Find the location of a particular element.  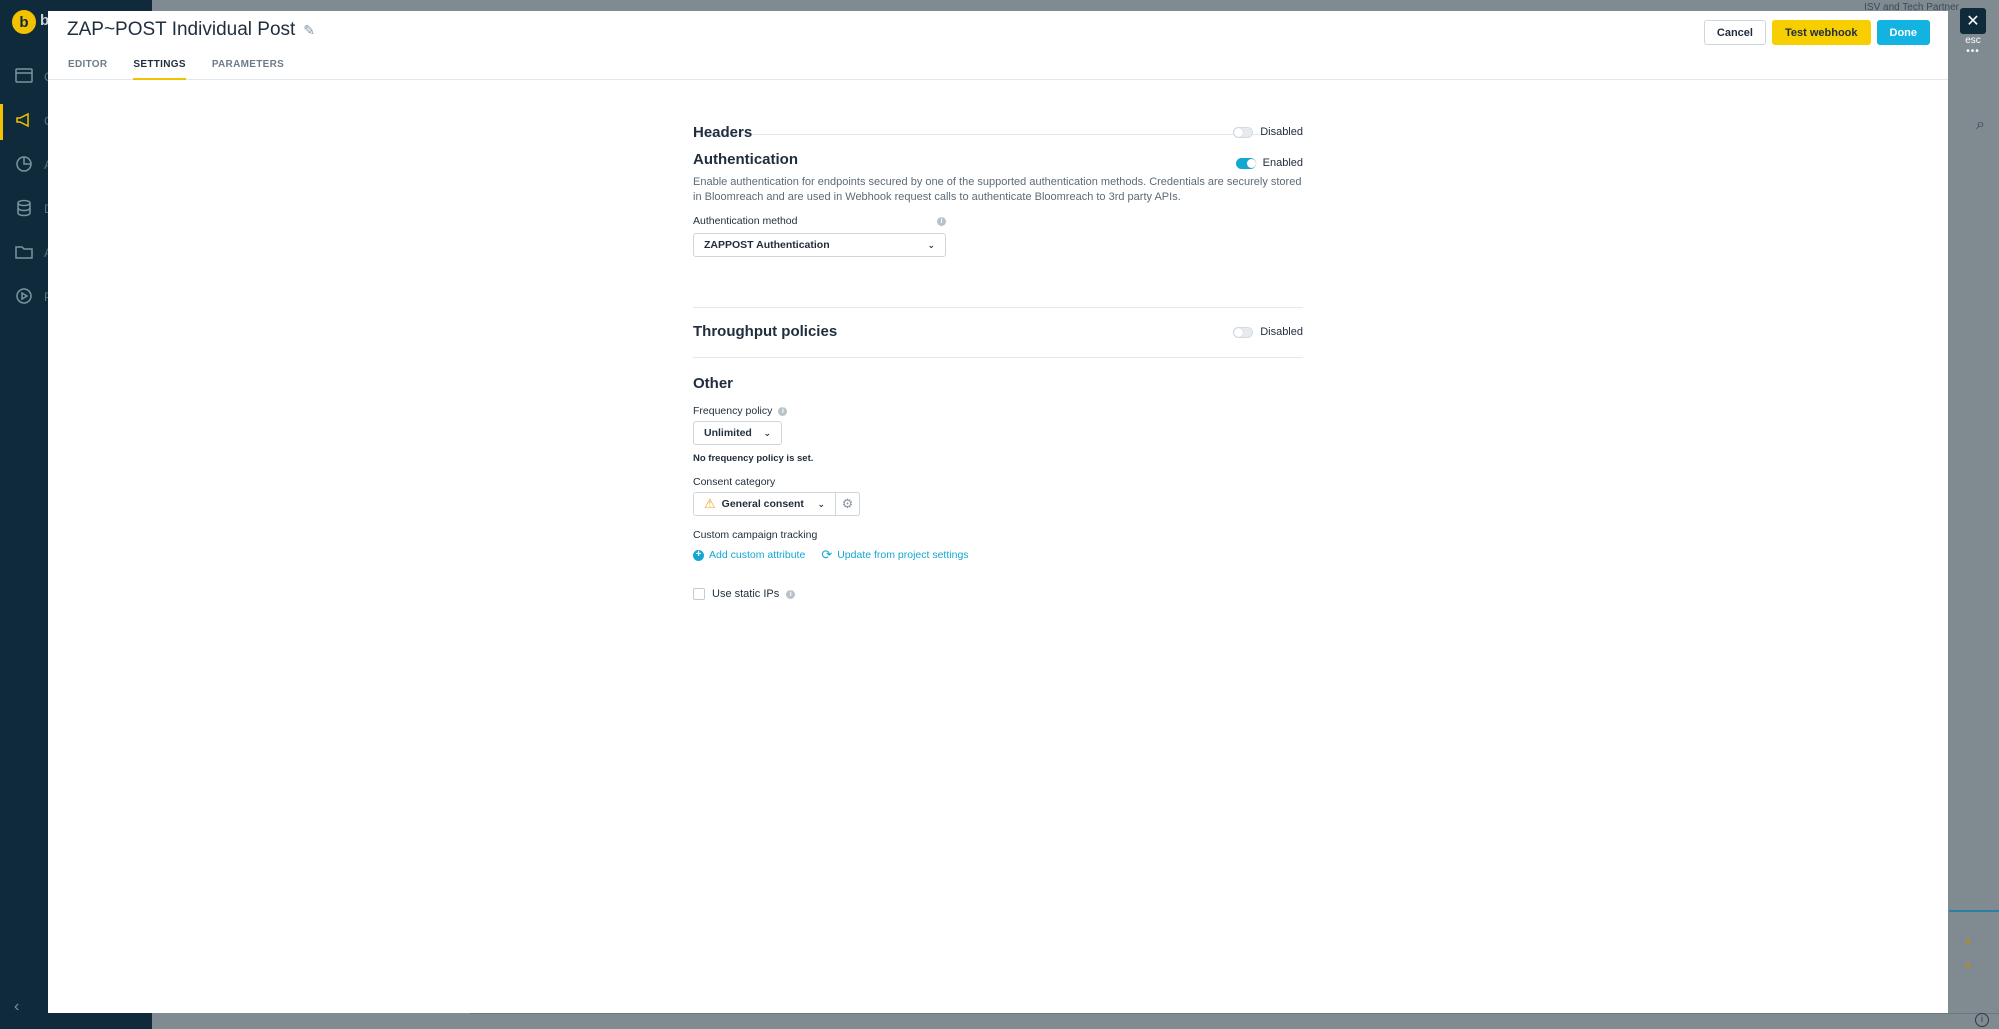

consent-category-select: ⚠ General consent ⌄ is located at coordinates (764, 504).